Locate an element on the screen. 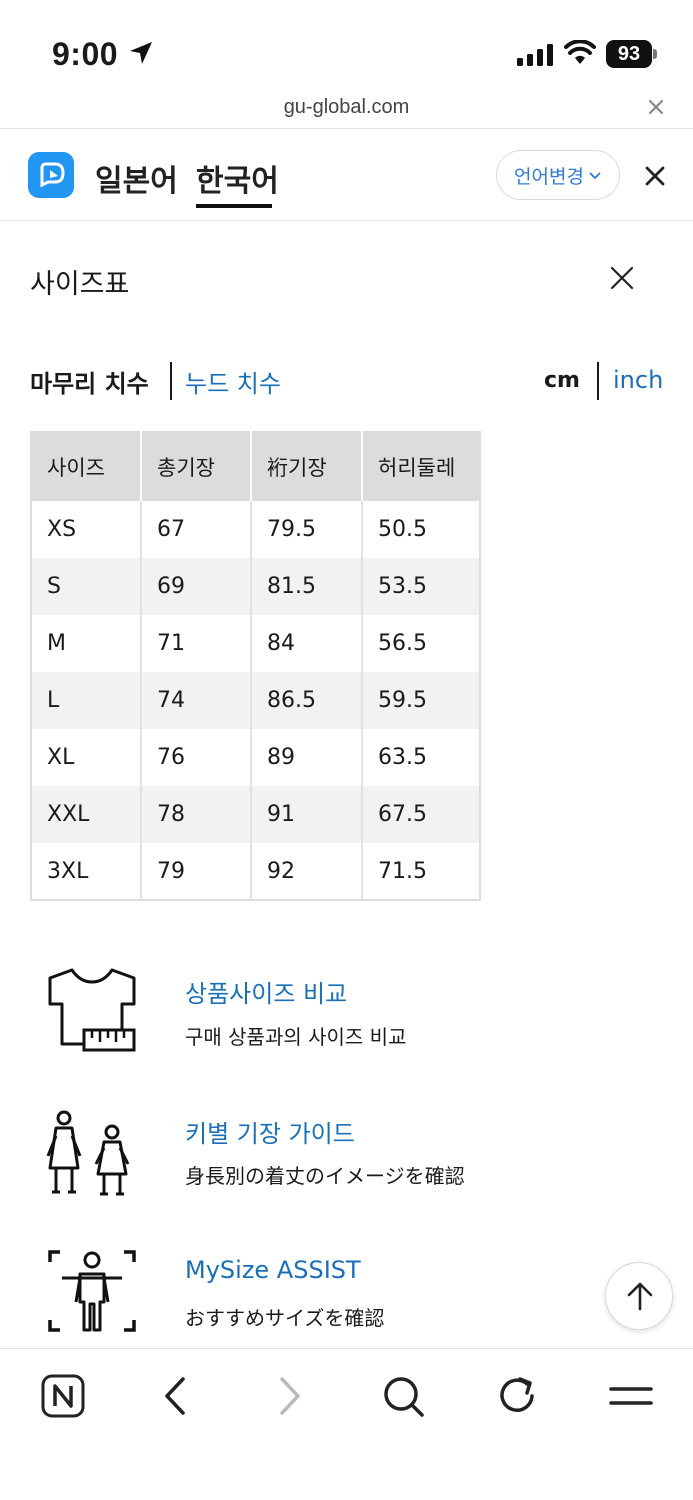 The image size is (693, 1500). table-cell: XXL is located at coordinates (86, 814).